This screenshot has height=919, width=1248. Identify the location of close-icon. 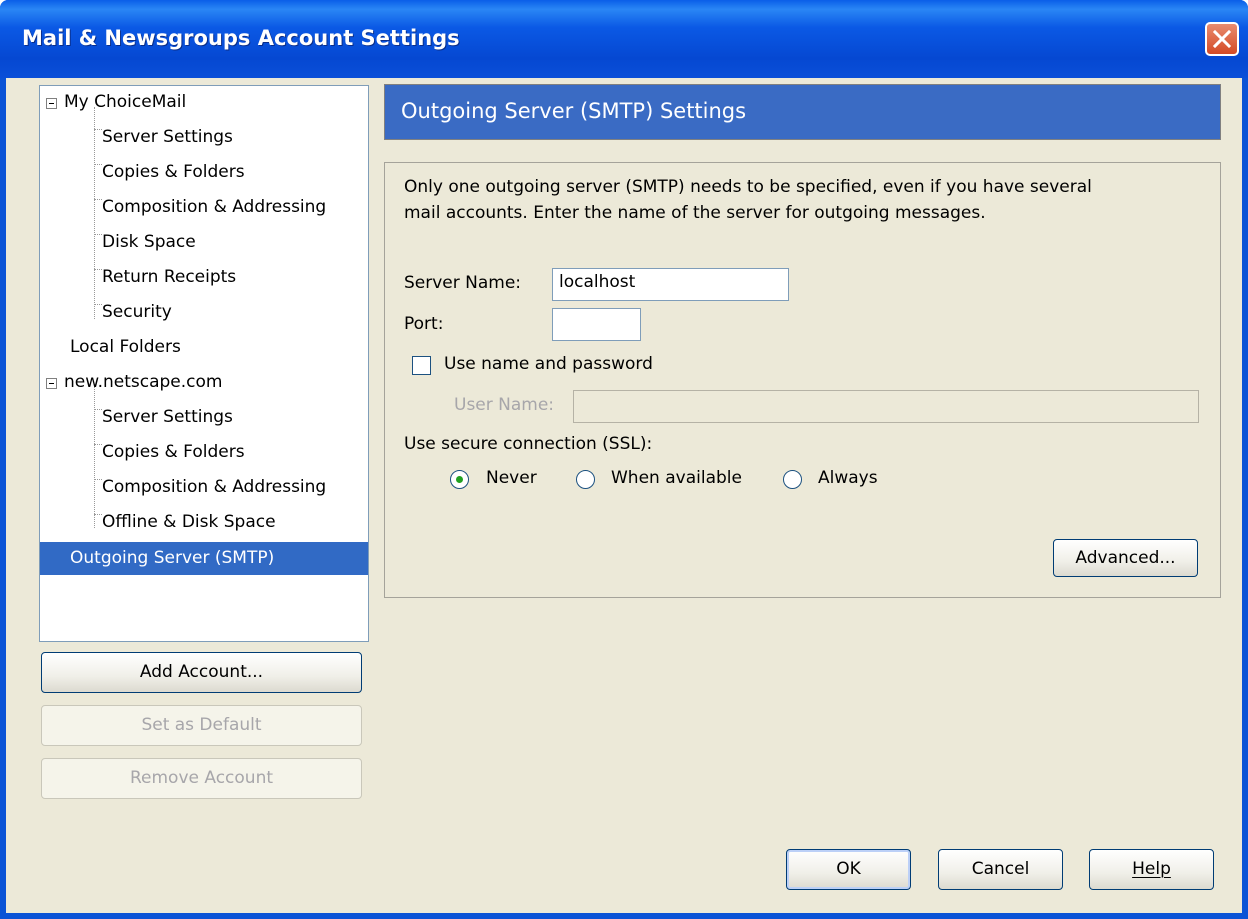
(1222, 39).